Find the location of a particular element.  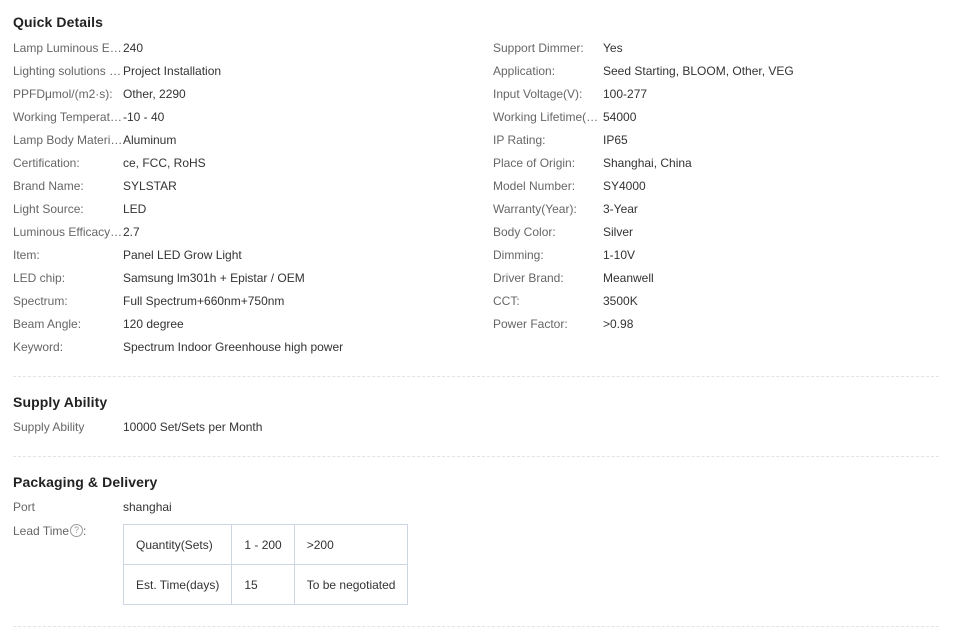

detail-key: Spectrum: is located at coordinates (40, 301).